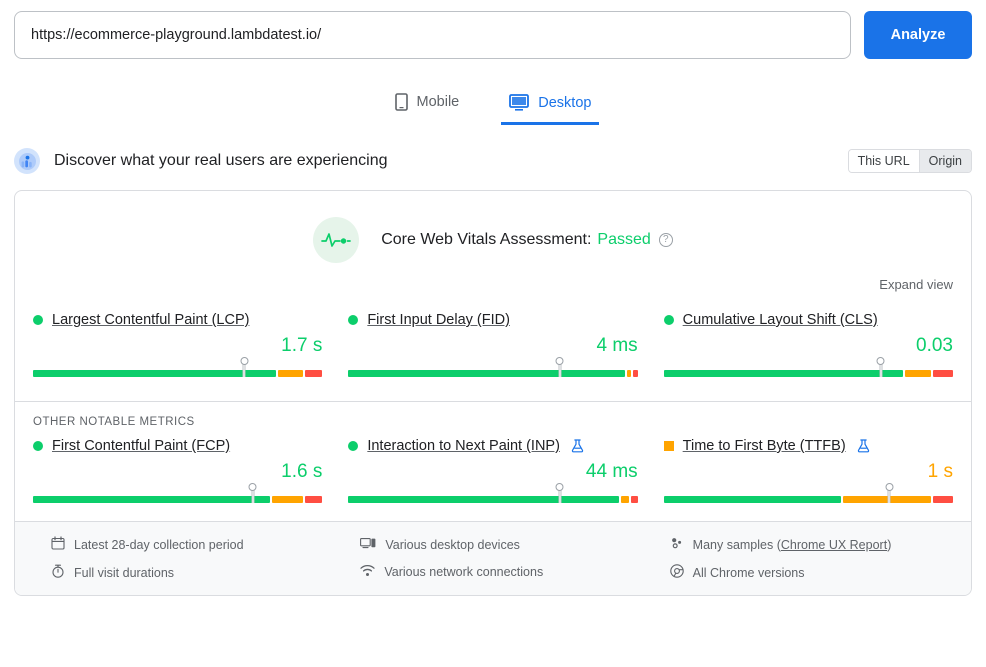 The height and width of the screenshot is (667, 986). Describe the element at coordinates (780, 320) in the screenshot. I see `metric-name-link: Cumulative Layout Shift (CLS)` at that location.